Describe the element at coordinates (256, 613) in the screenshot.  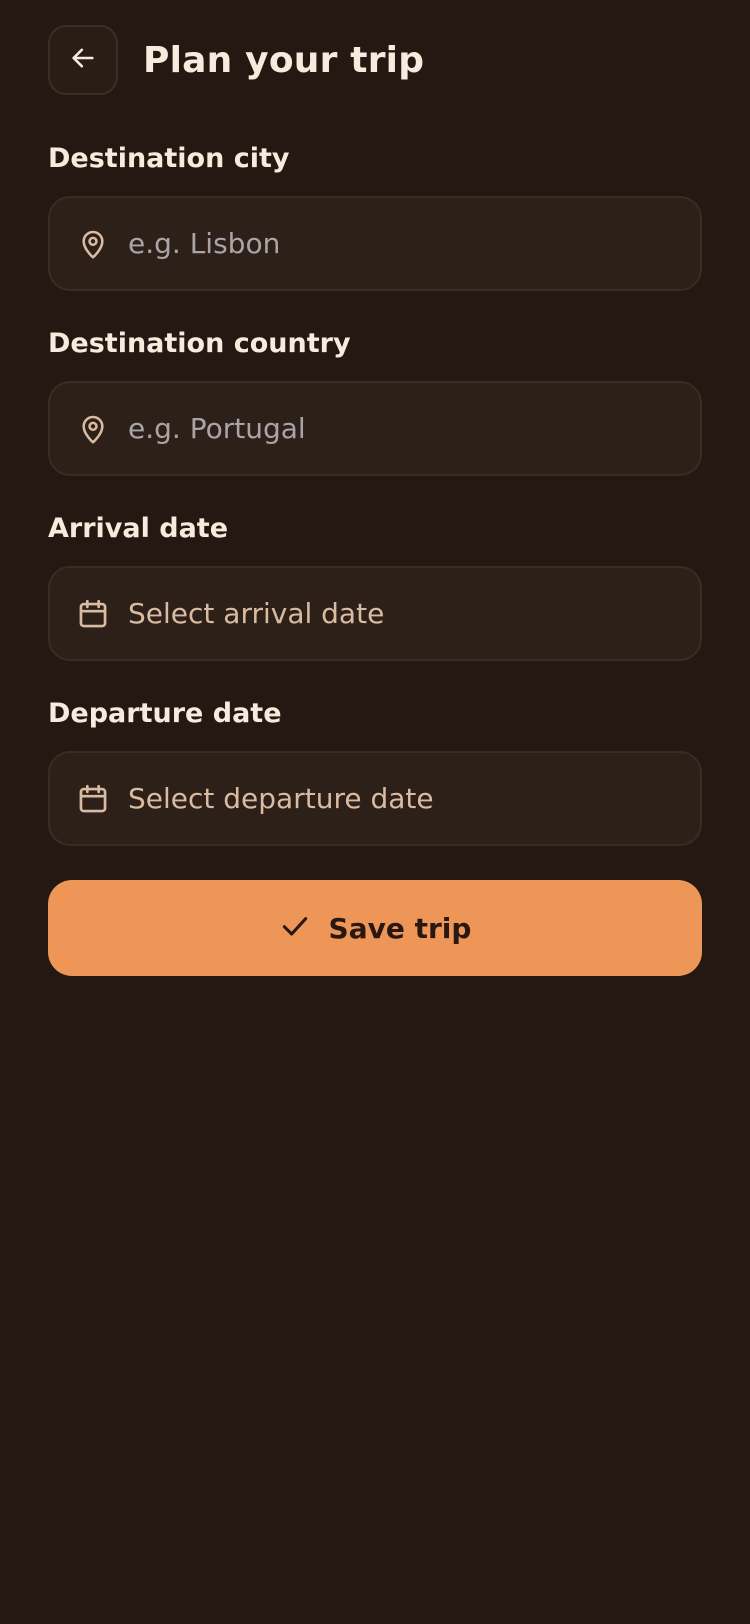
I see `arrival-date-placeholder: Select arrival date` at that location.